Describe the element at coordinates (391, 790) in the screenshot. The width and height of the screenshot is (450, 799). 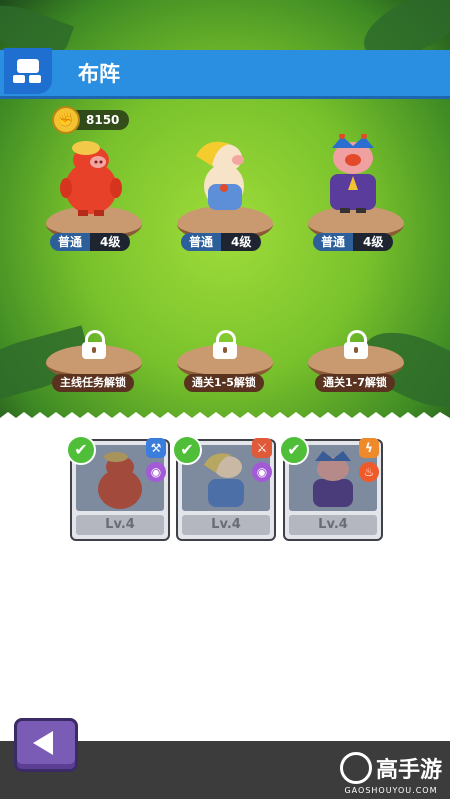
I see `watermark-url: GAOSHOUYOU.COM` at that location.